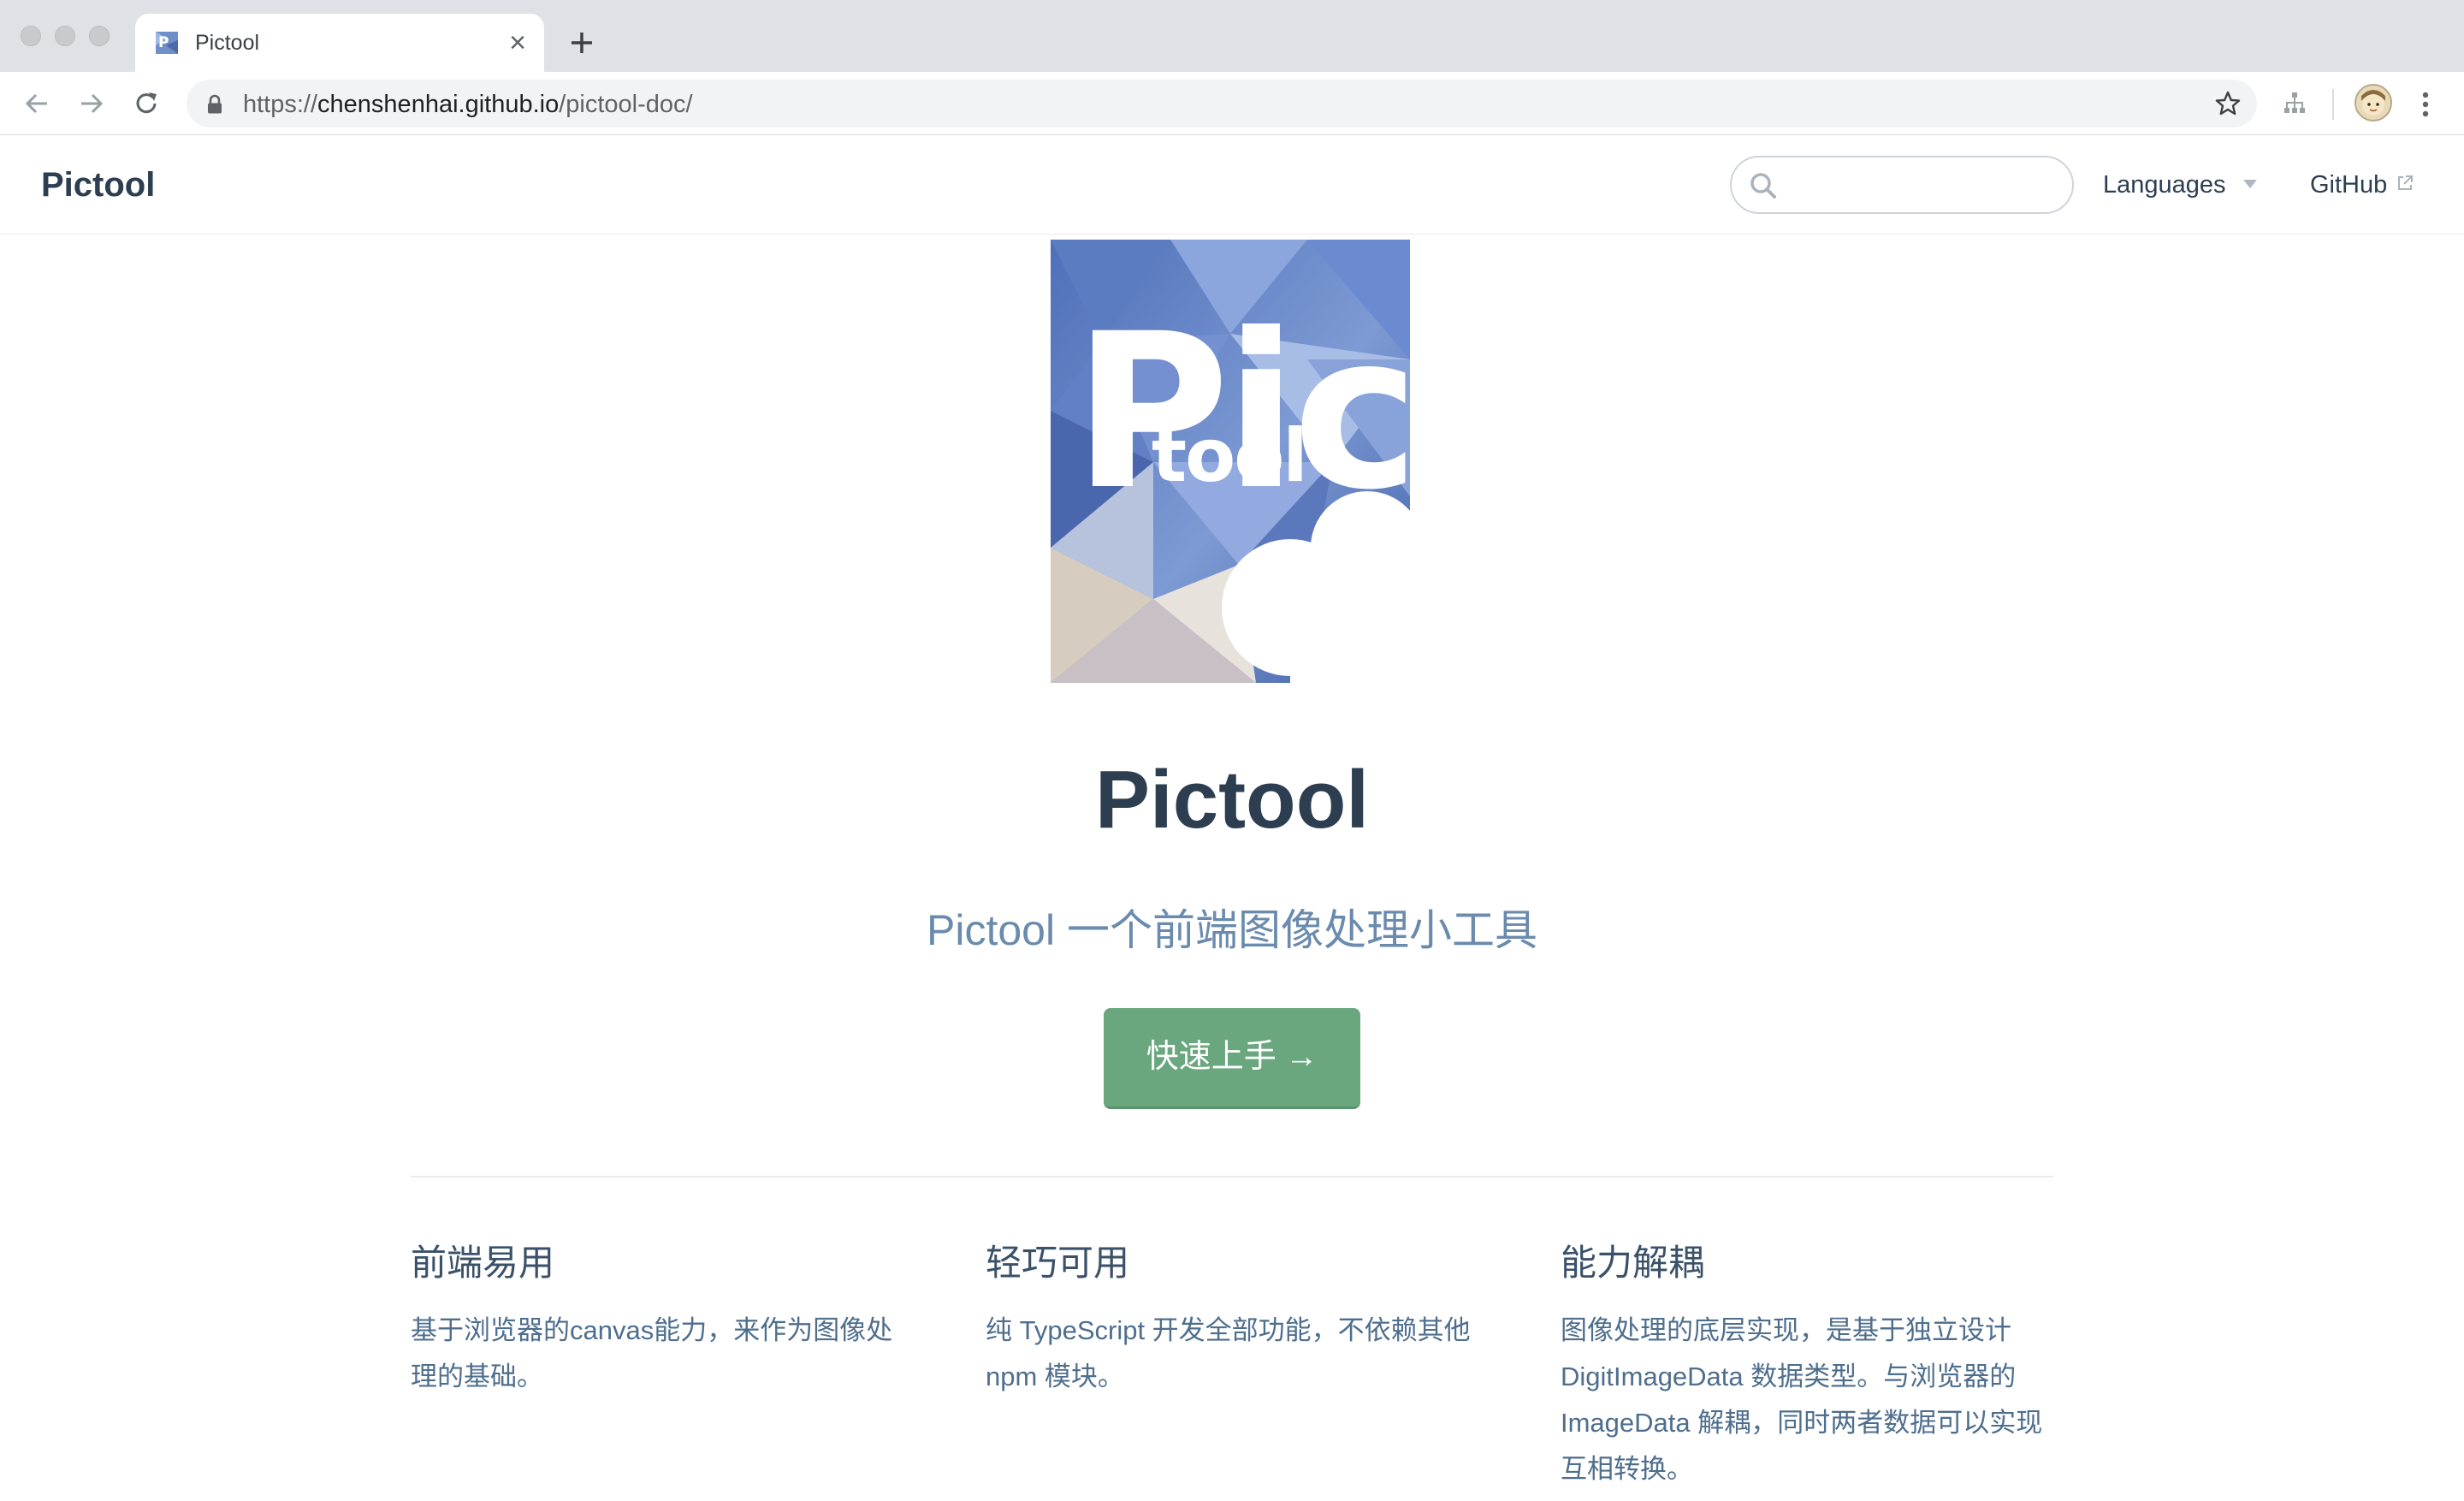  Describe the element at coordinates (37, 104) in the screenshot. I see `back-arrow-icon` at that location.